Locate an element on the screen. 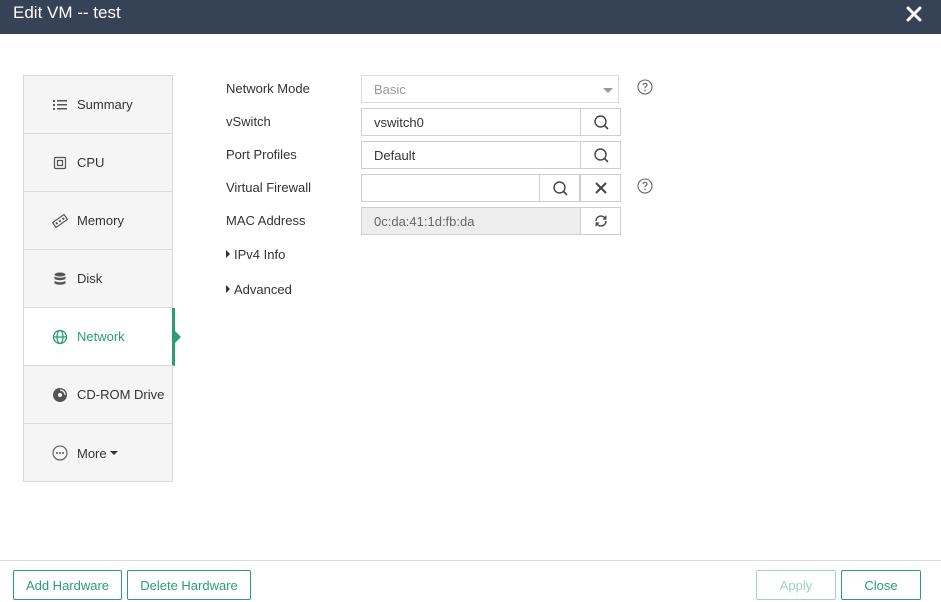  title-bar: Edit VM -- test is located at coordinates (470, 17).